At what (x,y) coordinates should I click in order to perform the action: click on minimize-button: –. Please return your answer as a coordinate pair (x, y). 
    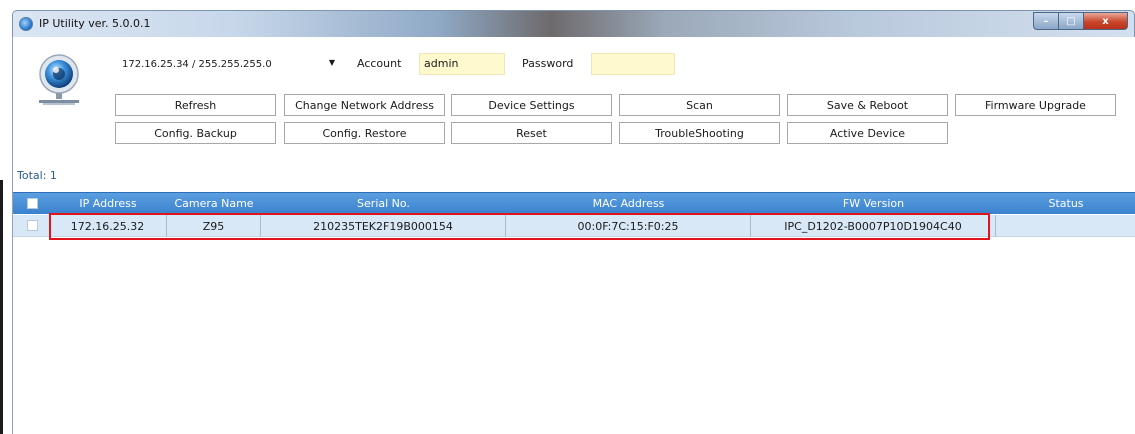
    Looking at the image, I should click on (1046, 21).